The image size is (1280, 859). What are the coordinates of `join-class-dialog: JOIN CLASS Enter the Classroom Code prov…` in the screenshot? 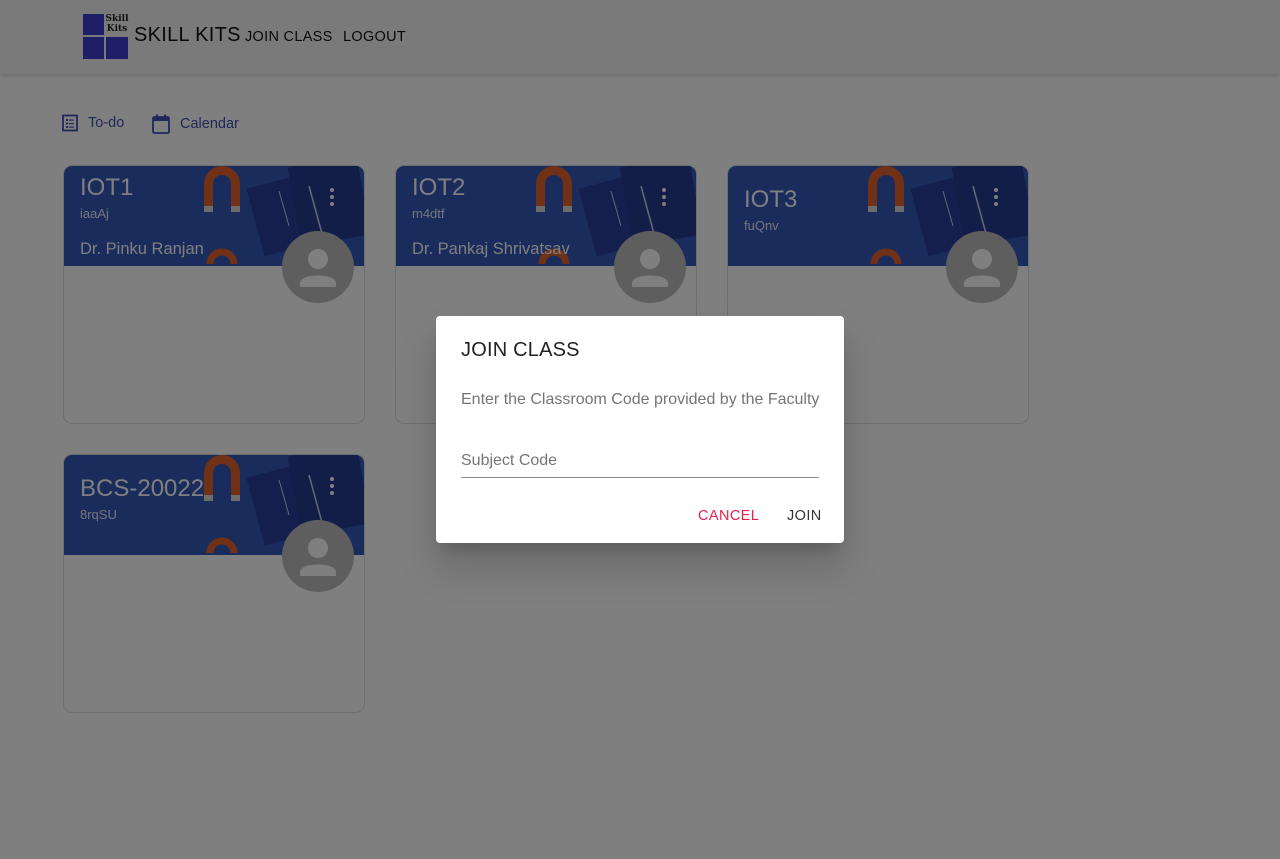 It's located at (640, 429).